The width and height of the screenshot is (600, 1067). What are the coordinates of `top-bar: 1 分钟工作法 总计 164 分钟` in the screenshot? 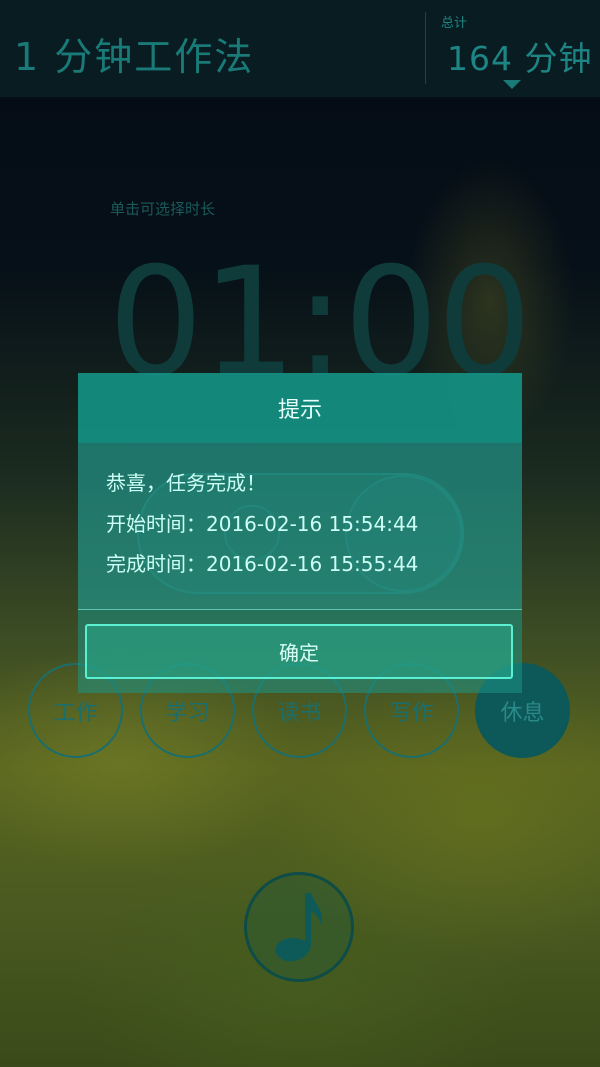 It's located at (300, 49).